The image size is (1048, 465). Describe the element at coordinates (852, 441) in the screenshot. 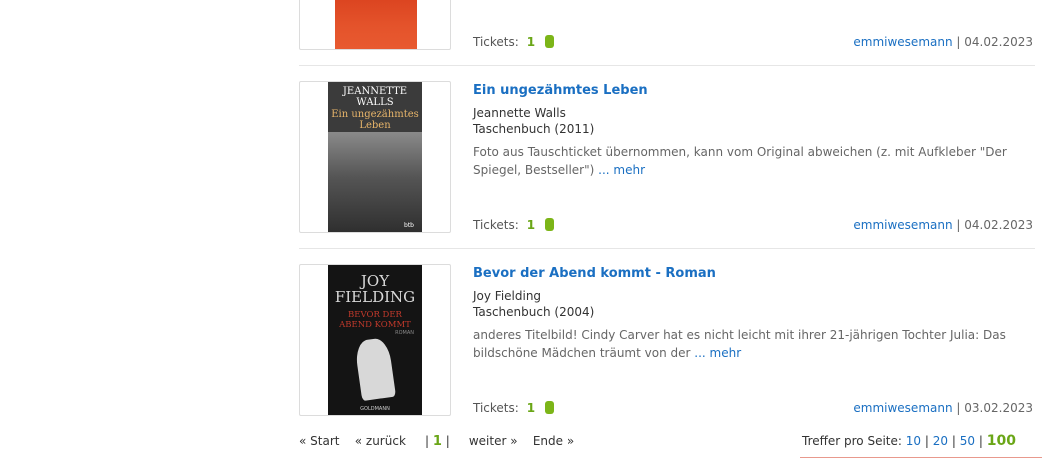

I see `per-page-label: Treffer pro Seite:` at that location.